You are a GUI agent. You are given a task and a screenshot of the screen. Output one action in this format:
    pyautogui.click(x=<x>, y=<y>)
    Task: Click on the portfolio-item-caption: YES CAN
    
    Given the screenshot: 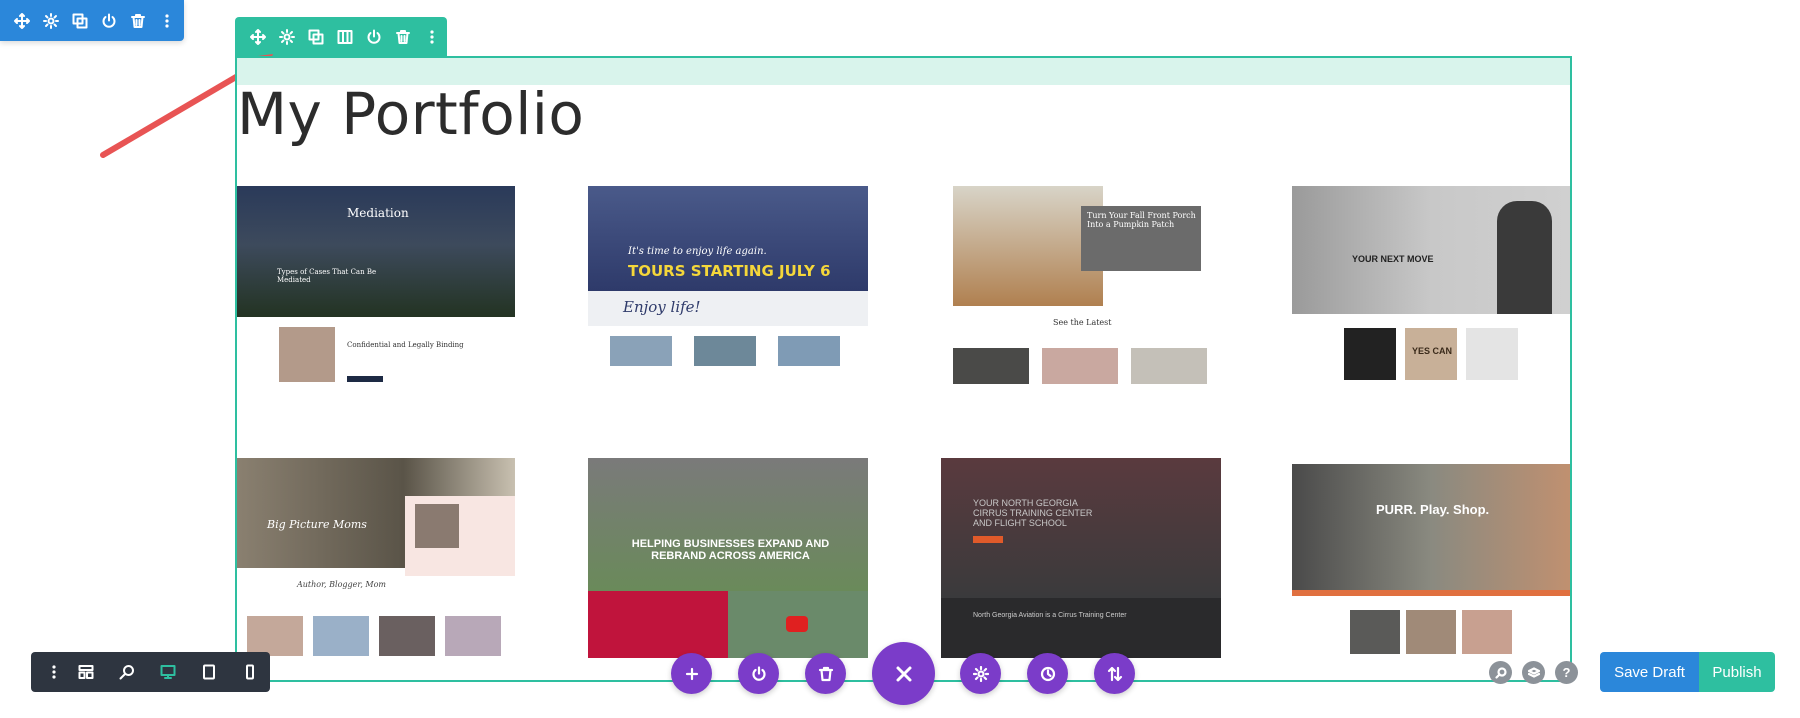 What is the action you would take?
    pyautogui.click(x=1432, y=351)
    